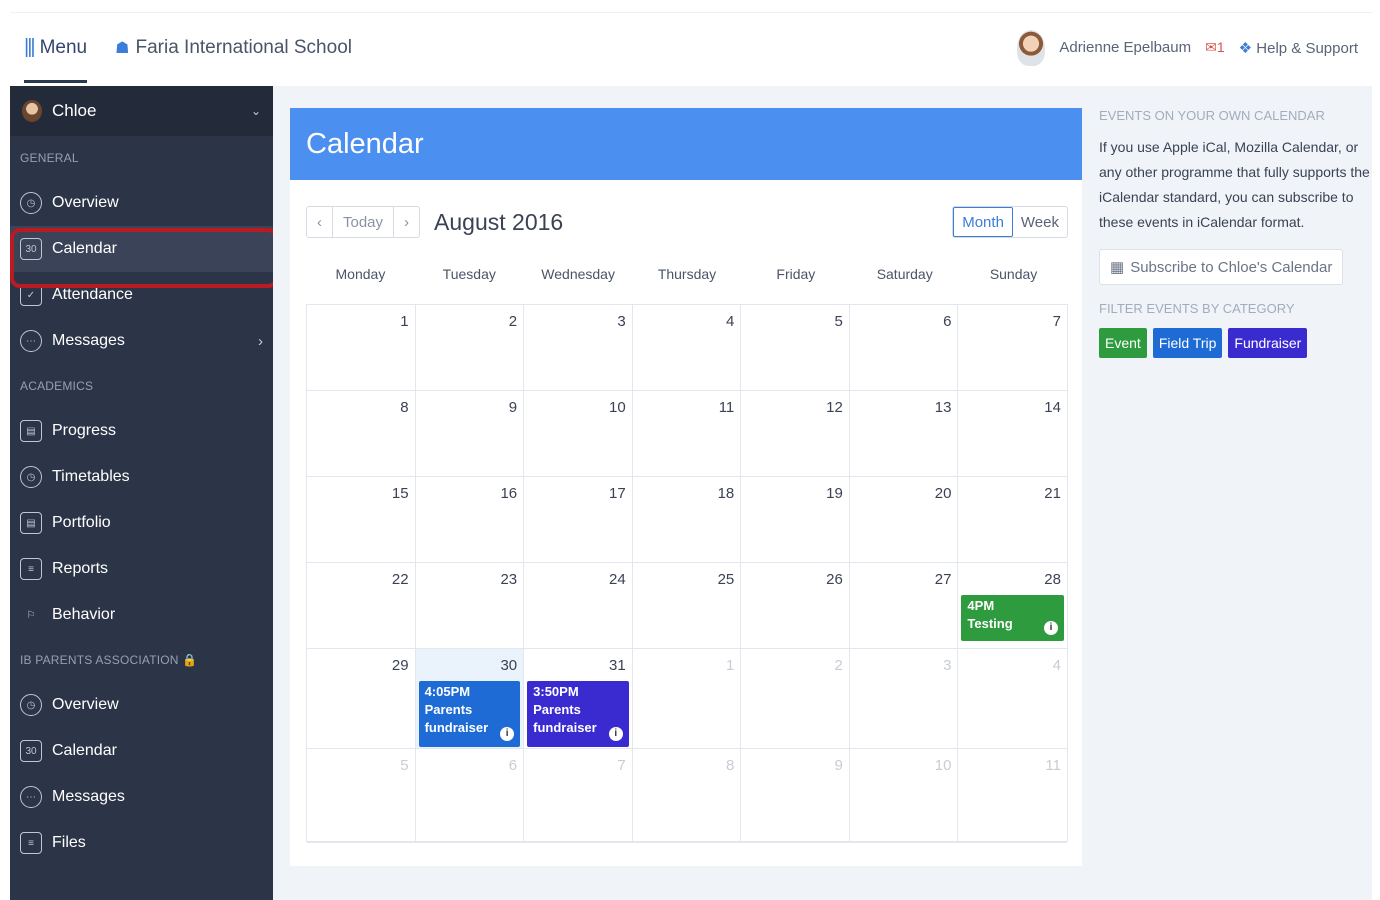 Image resolution: width=1380 pixels, height=900 pixels. What do you see at coordinates (141, 249) in the screenshot?
I see `sidebar-item-calendar: 30 Calendar` at bounding box center [141, 249].